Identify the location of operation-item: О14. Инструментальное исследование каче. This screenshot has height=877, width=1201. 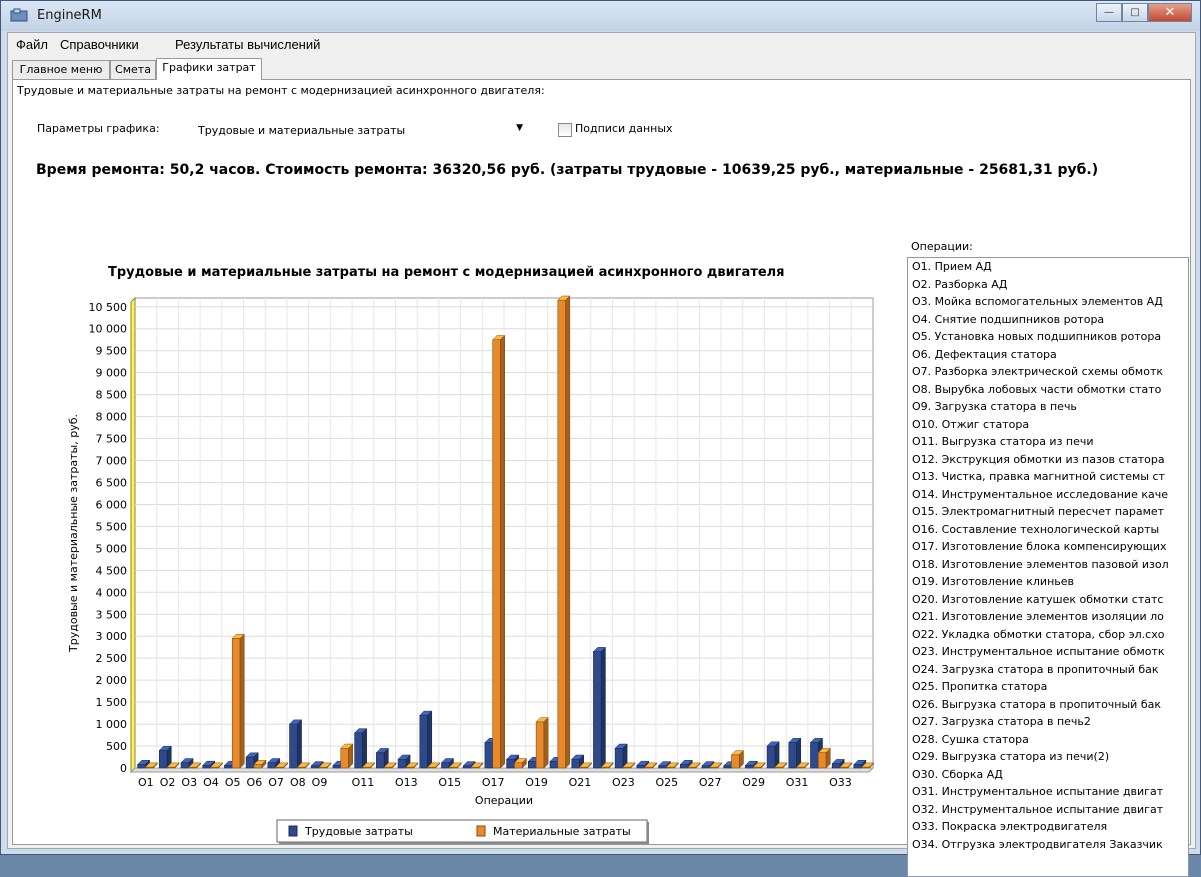
(1040, 494).